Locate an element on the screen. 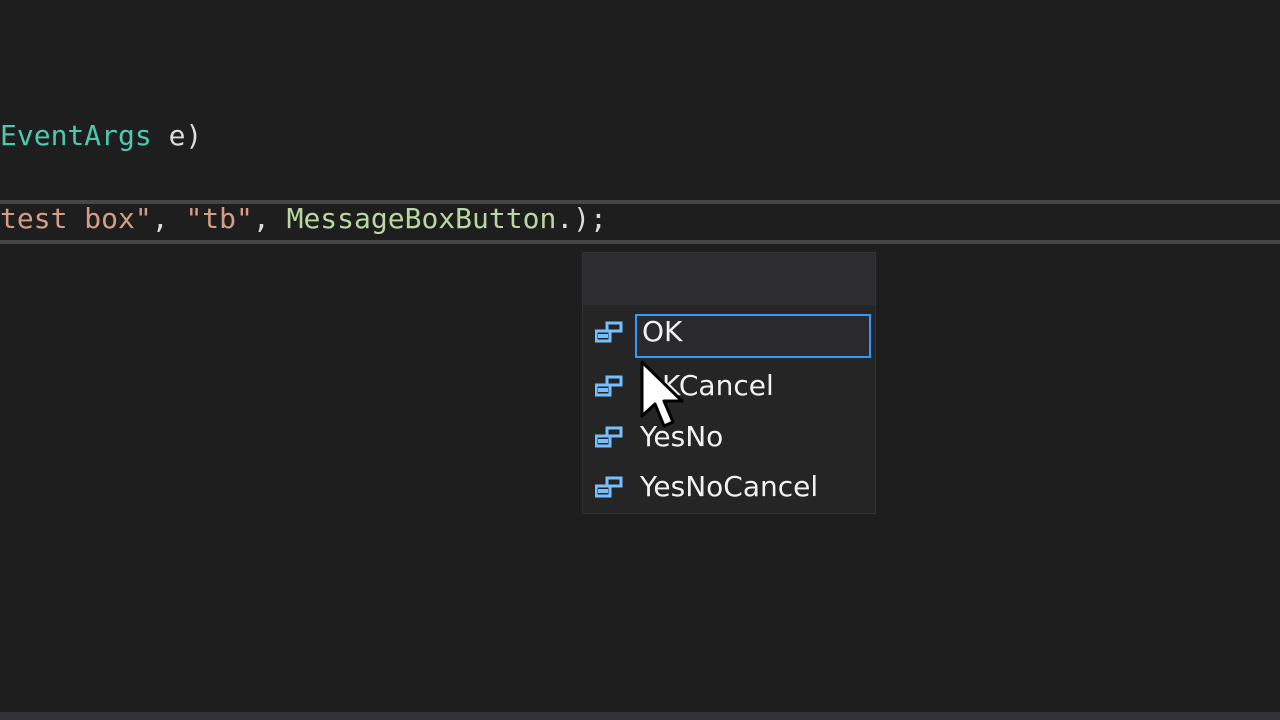 This screenshot has height=720, width=1280. code-line-method-signature: EventArgs e) is located at coordinates (101, 136).